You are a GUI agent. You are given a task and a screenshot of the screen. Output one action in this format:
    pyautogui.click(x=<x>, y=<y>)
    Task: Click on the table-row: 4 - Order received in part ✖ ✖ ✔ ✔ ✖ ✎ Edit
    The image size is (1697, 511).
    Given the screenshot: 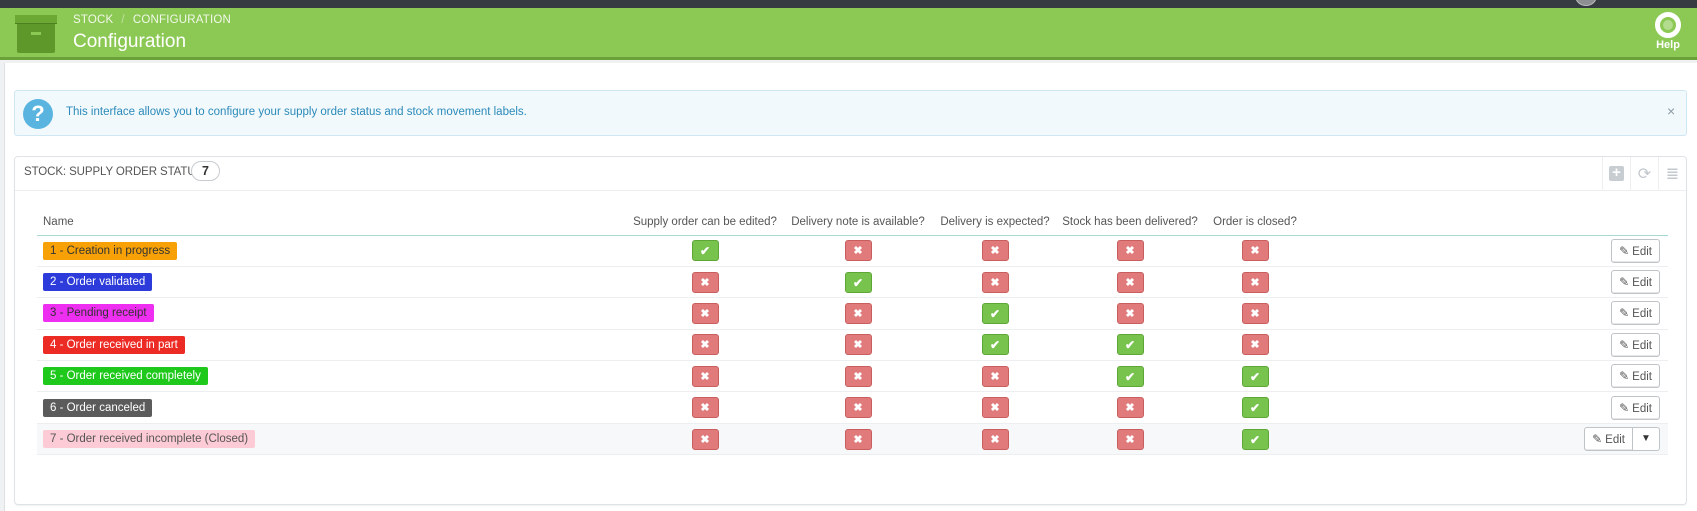 What is the action you would take?
    pyautogui.click(x=852, y=345)
    